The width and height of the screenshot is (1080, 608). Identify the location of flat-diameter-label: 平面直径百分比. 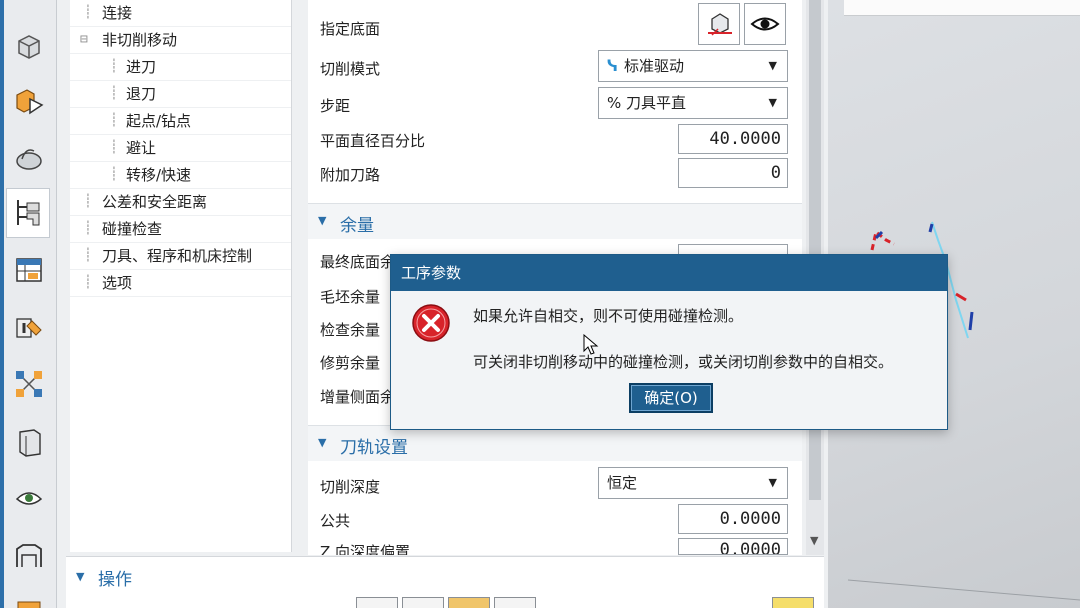
(373, 141).